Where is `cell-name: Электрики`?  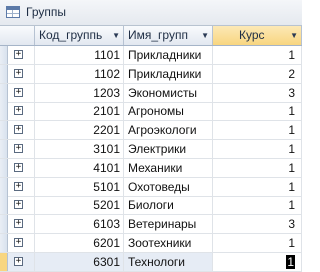 cell-name: Электрики is located at coordinates (168, 149).